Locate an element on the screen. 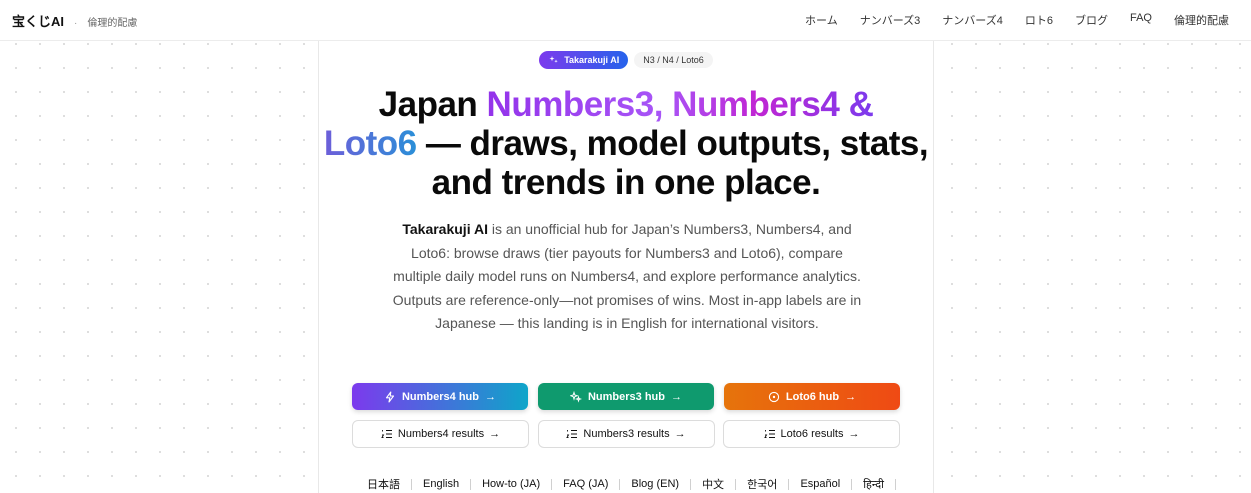 The height and width of the screenshot is (493, 1251). zap-icon is located at coordinates (390, 396).